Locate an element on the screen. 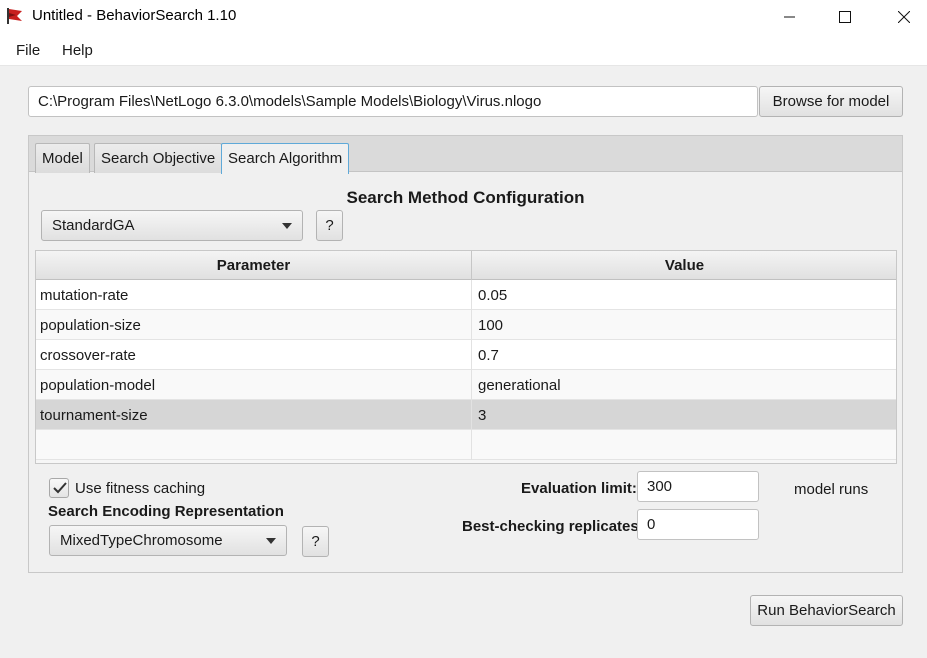  checkmark-icon is located at coordinates (60, 488).